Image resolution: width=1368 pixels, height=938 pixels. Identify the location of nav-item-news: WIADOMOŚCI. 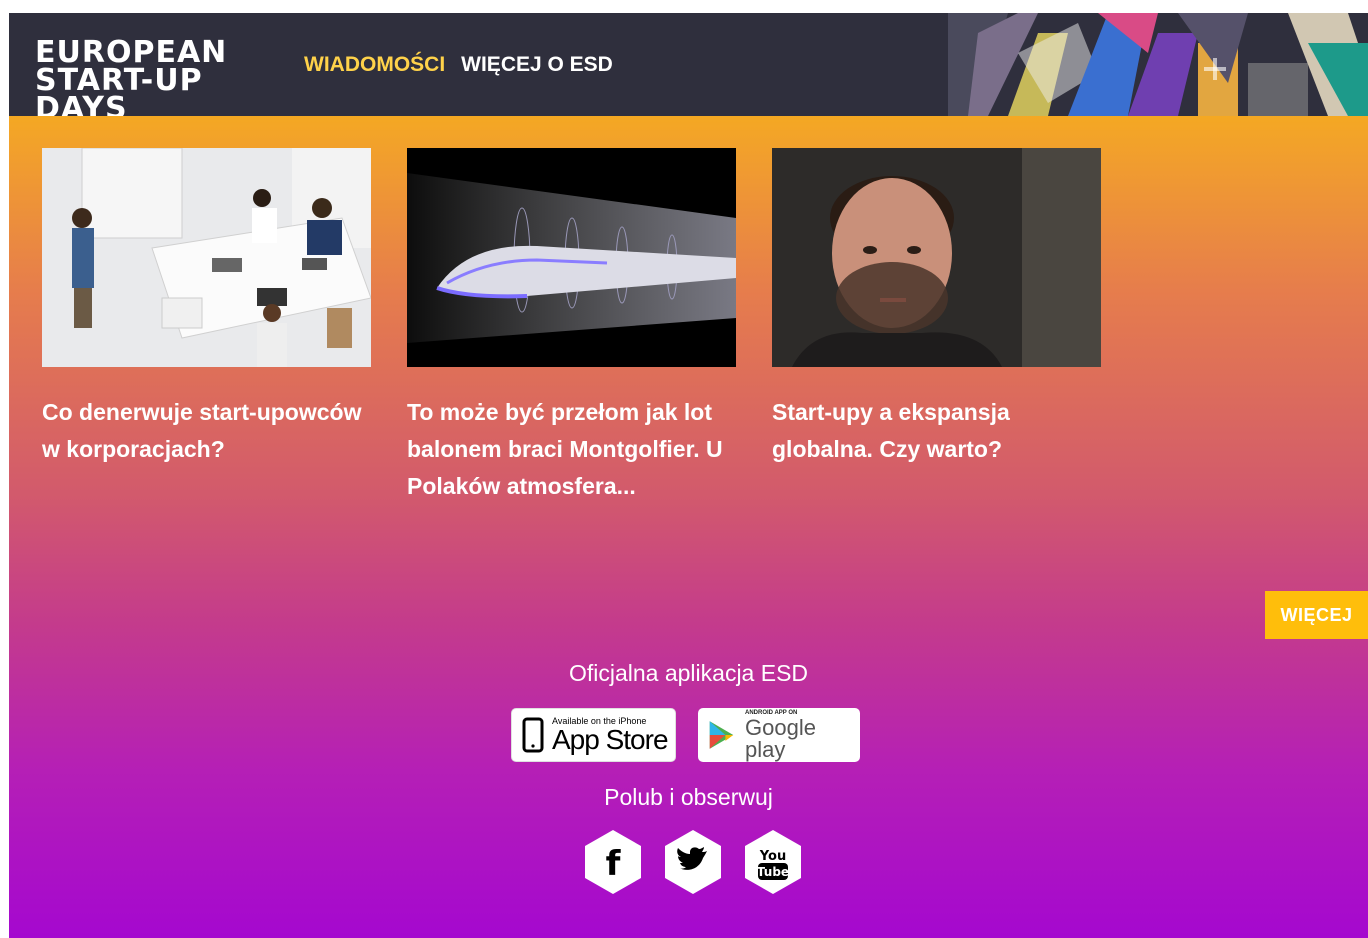
(374, 65).